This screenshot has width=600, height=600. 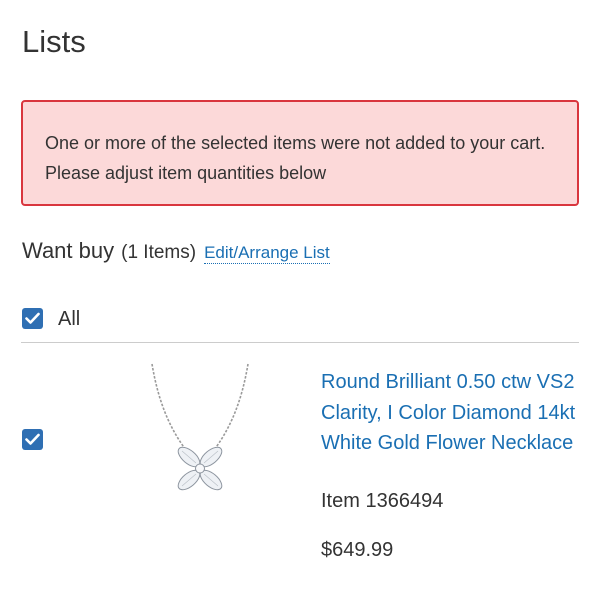 What do you see at coordinates (300, 342) in the screenshot?
I see `divider` at bounding box center [300, 342].